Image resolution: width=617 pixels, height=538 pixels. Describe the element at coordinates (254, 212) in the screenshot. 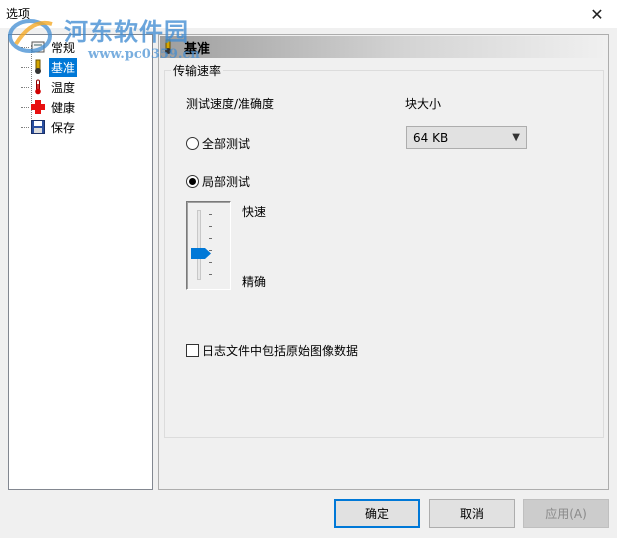

I see `slider-fast-label: 快速` at that location.